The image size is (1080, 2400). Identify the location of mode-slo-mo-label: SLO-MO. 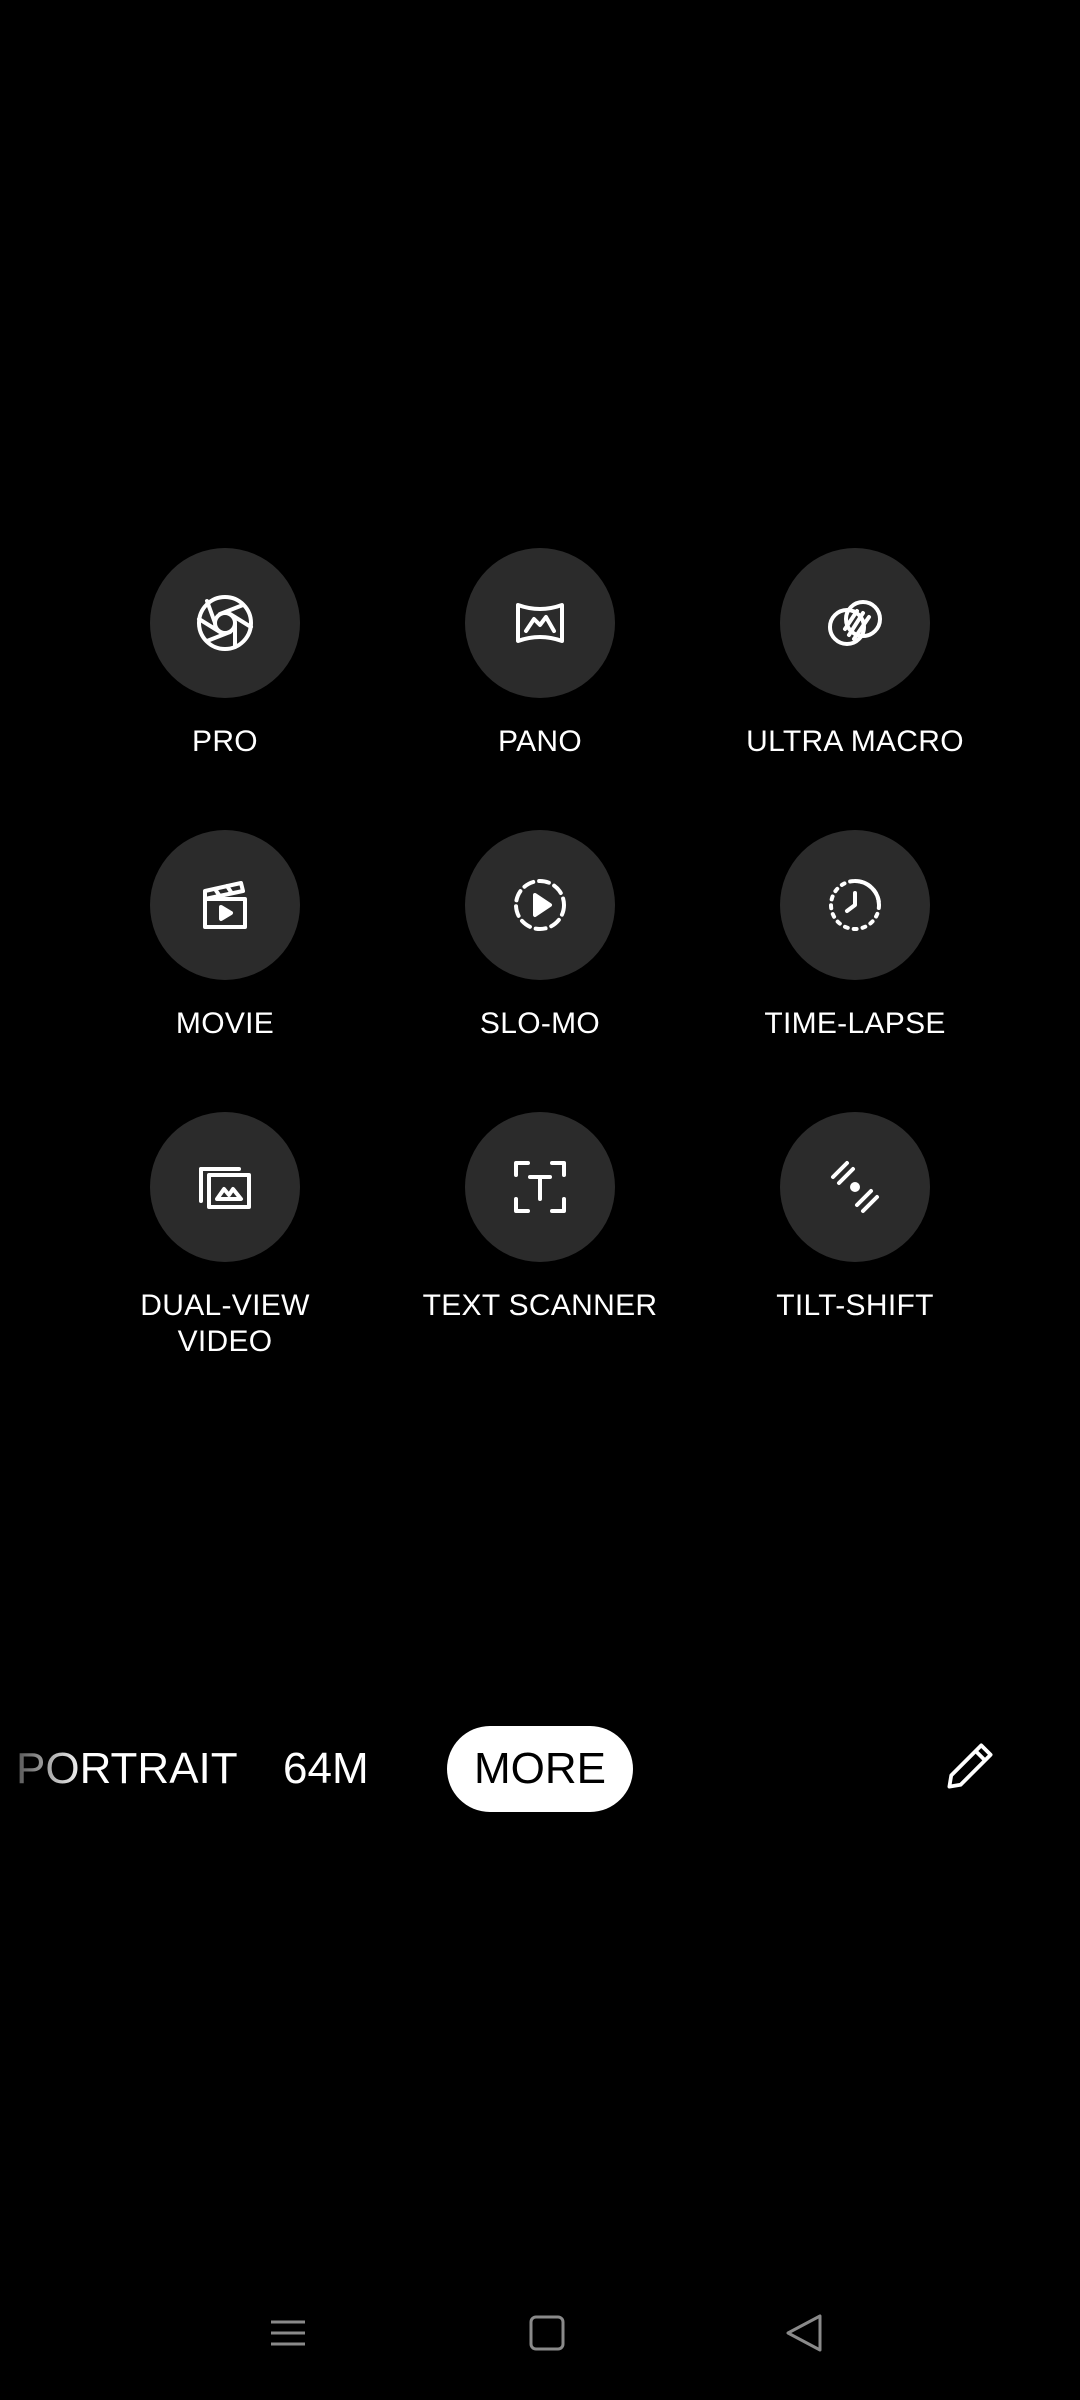
(540, 1023).